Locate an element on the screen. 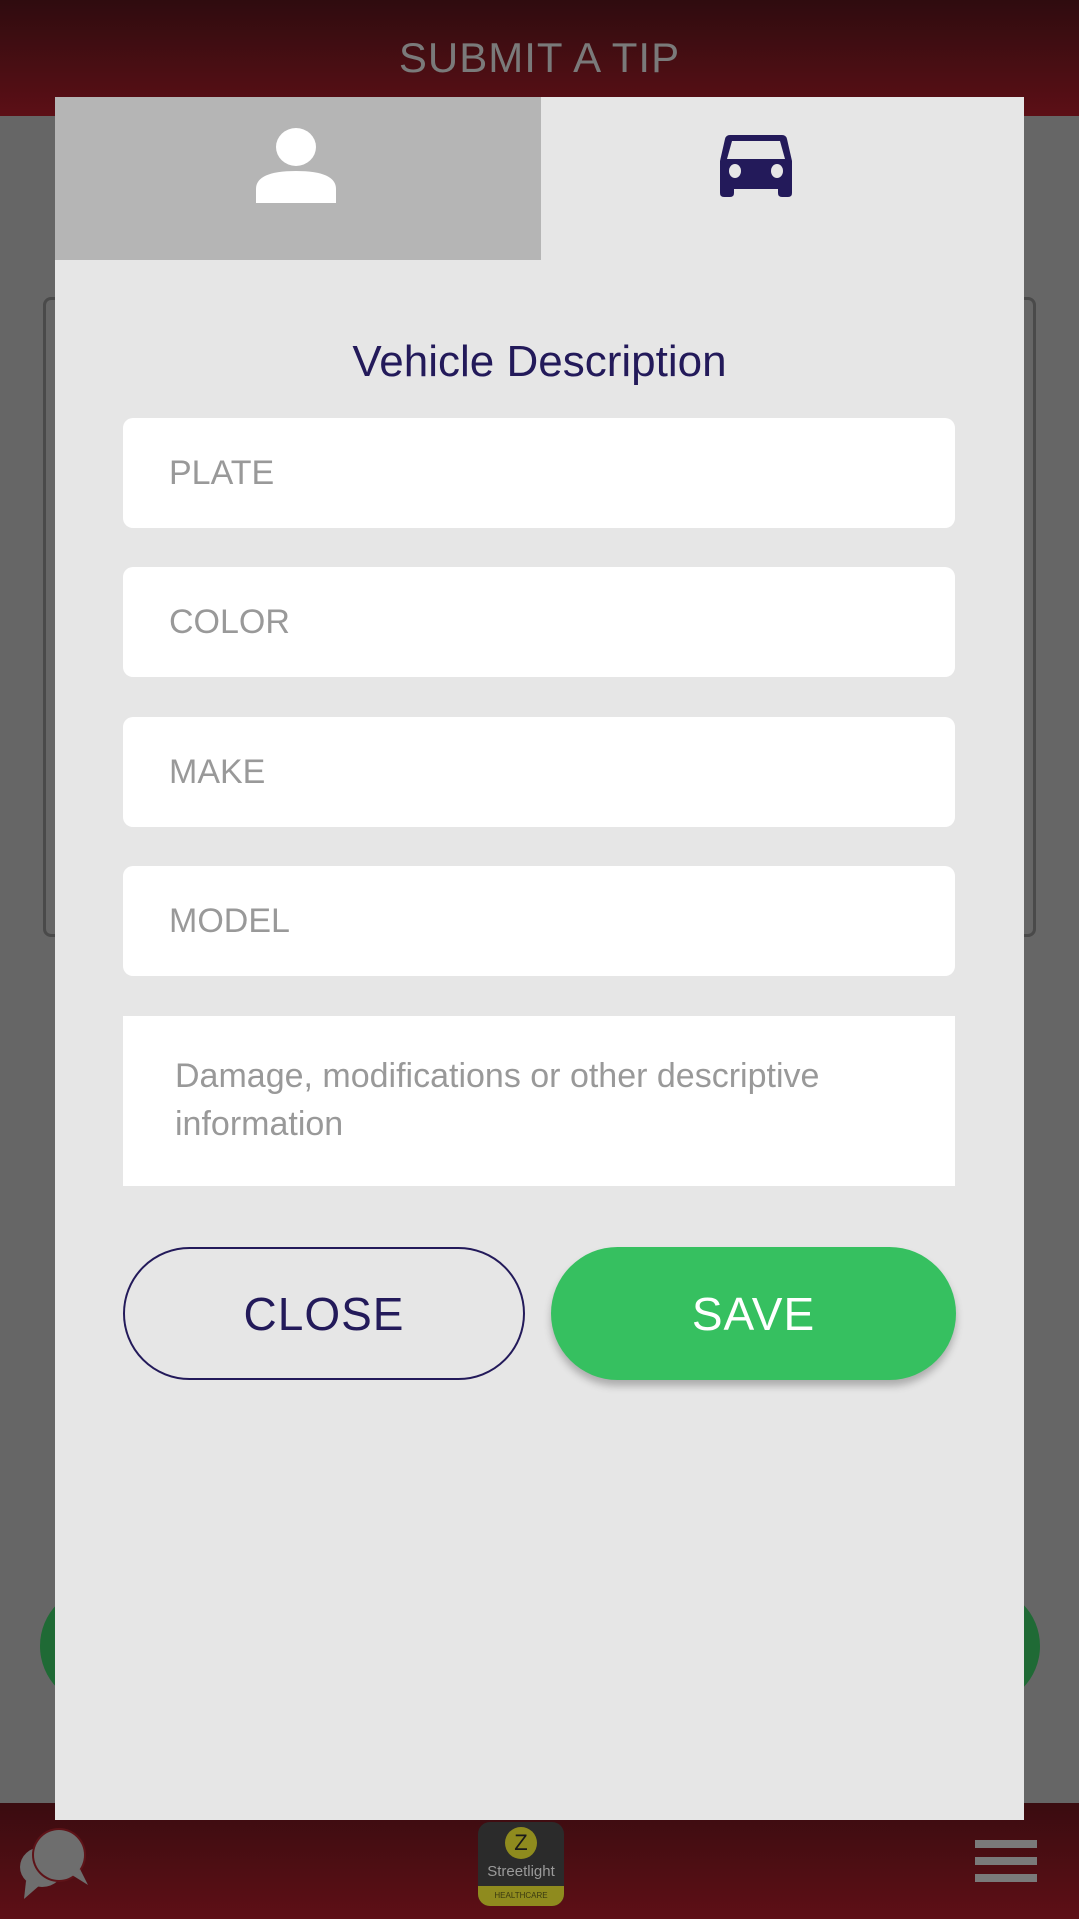  tab-person is located at coordinates (298, 178).